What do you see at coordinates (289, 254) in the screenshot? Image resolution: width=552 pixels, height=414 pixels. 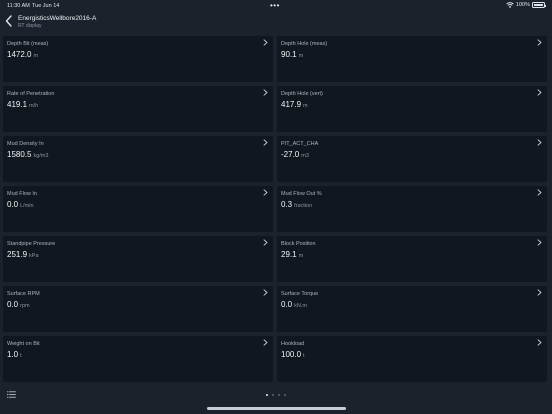 I see `channel-value-number: 29.1` at bounding box center [289, 254].